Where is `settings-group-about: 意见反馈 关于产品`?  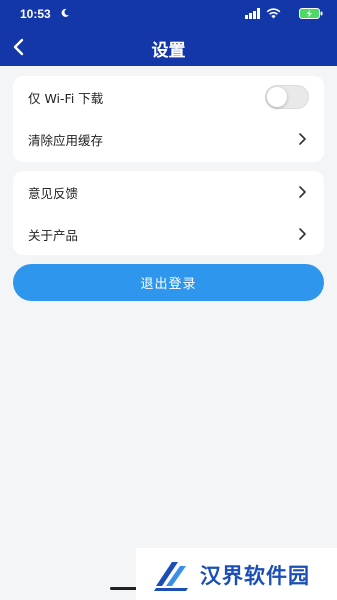
settings-group-about: 意见反馈 关于产品 is located at coordinates (168, 213).